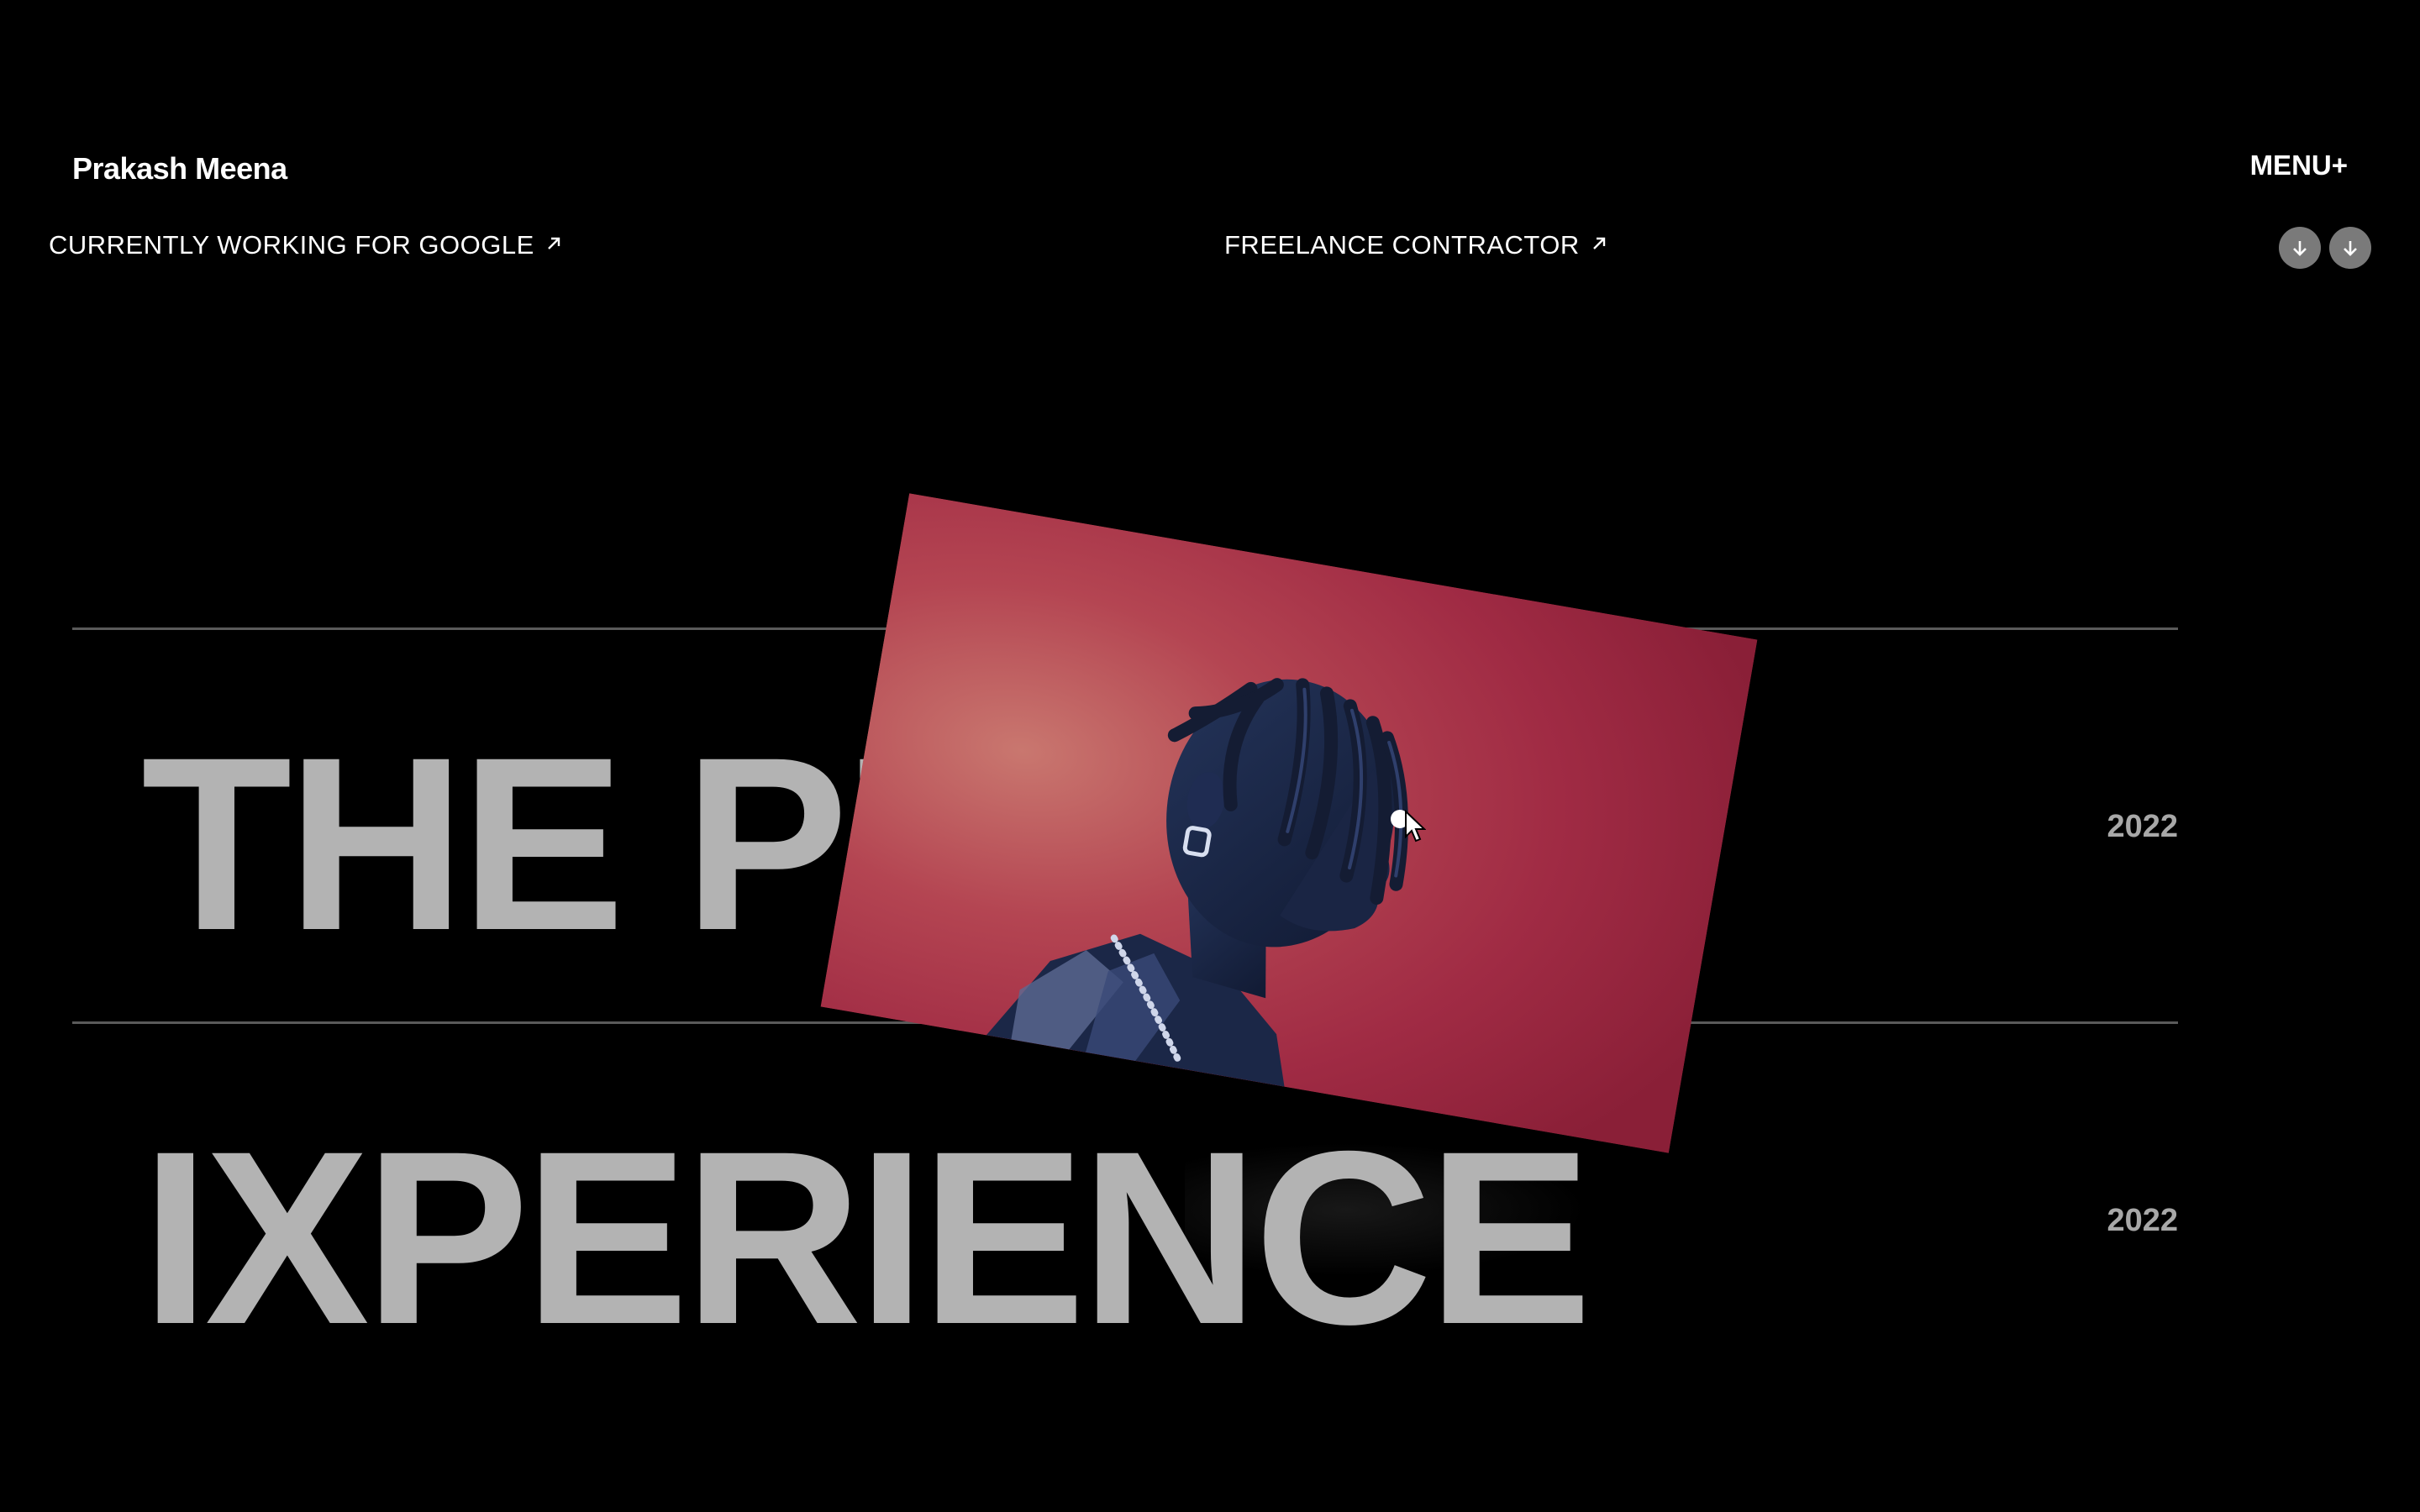  What do you see at coordinates (2325, 248) in the screenshot?
I see `scroll-buttons` at bounding box center [2325, 248].